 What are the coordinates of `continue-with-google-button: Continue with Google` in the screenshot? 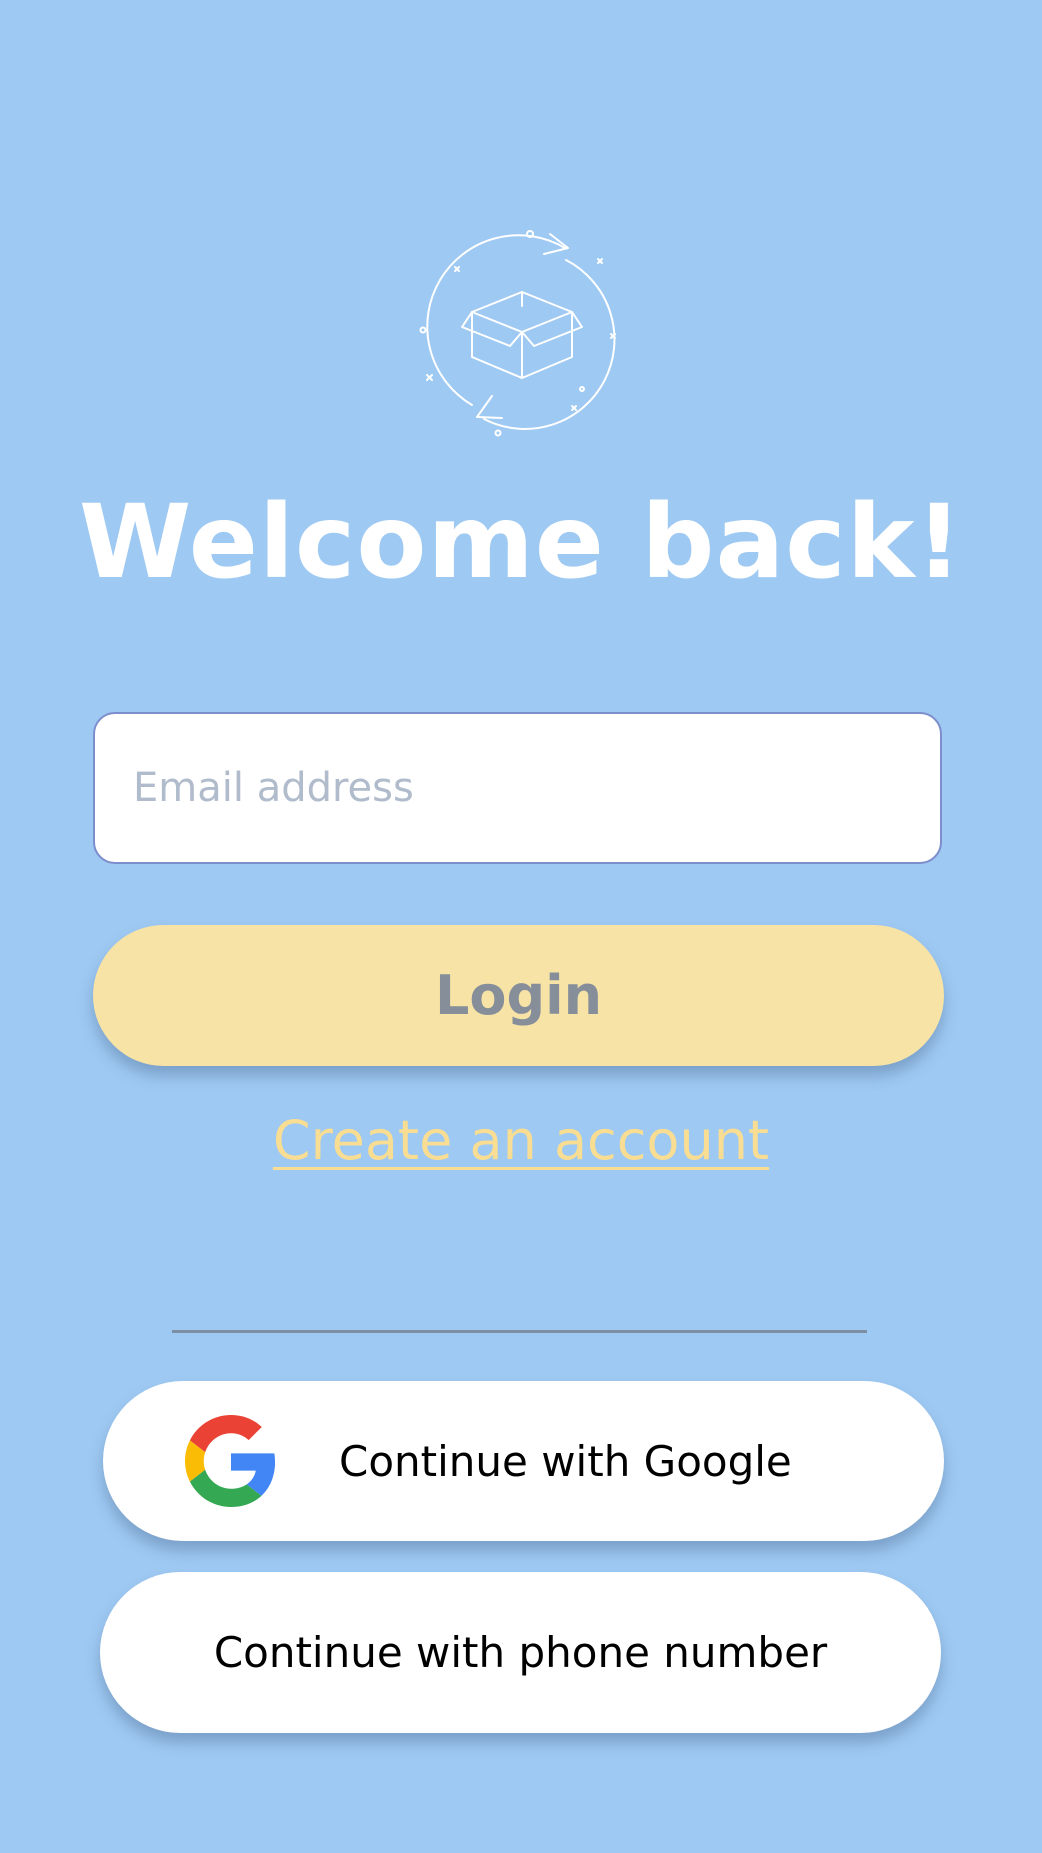 It's located at (523, 1461).